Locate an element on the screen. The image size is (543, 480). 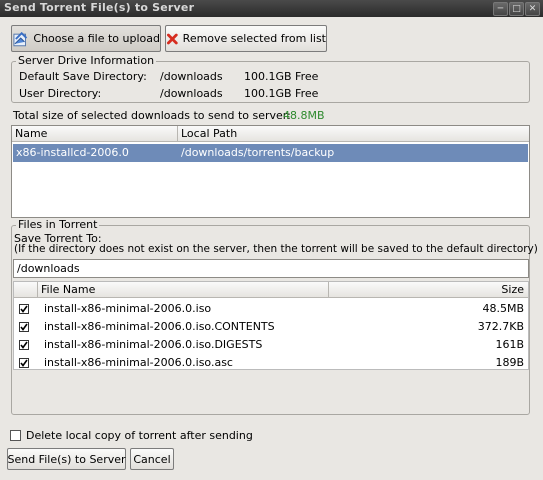
file-size: 372.7KB is located at coordinates (500, 326).